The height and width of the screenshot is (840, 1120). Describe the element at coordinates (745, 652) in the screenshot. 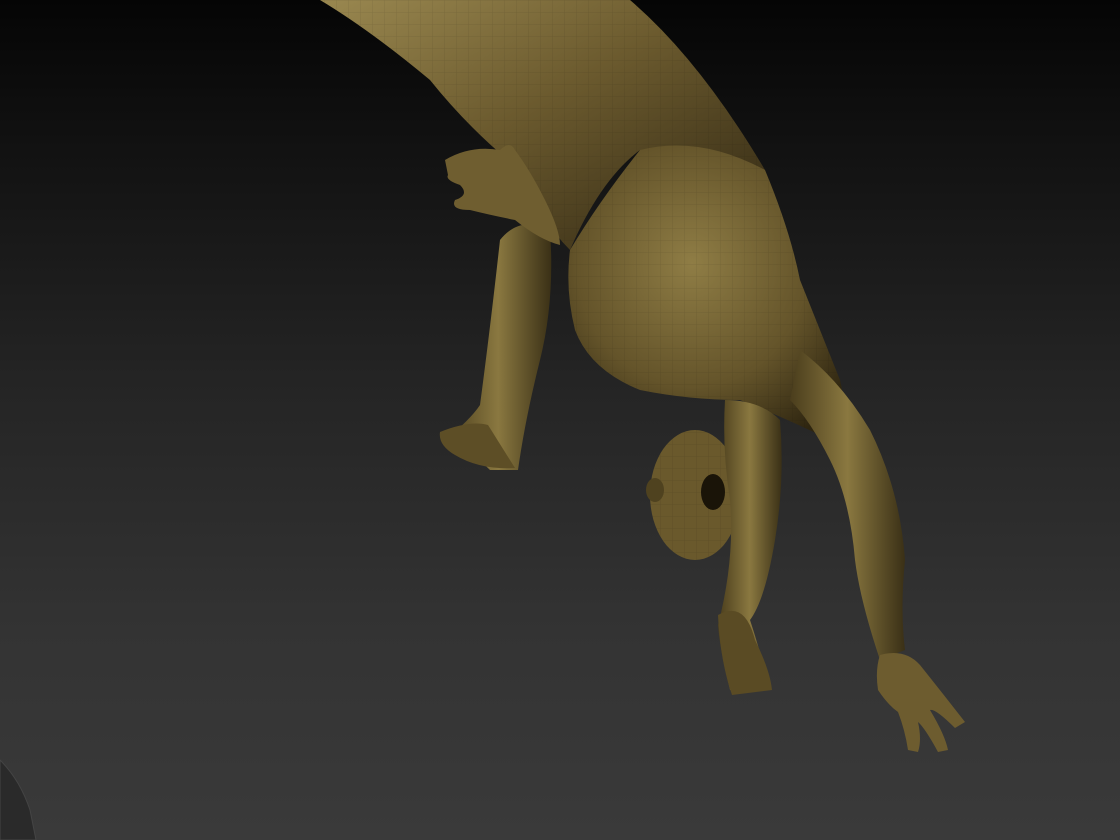

I see `hanging-foot` at that location.